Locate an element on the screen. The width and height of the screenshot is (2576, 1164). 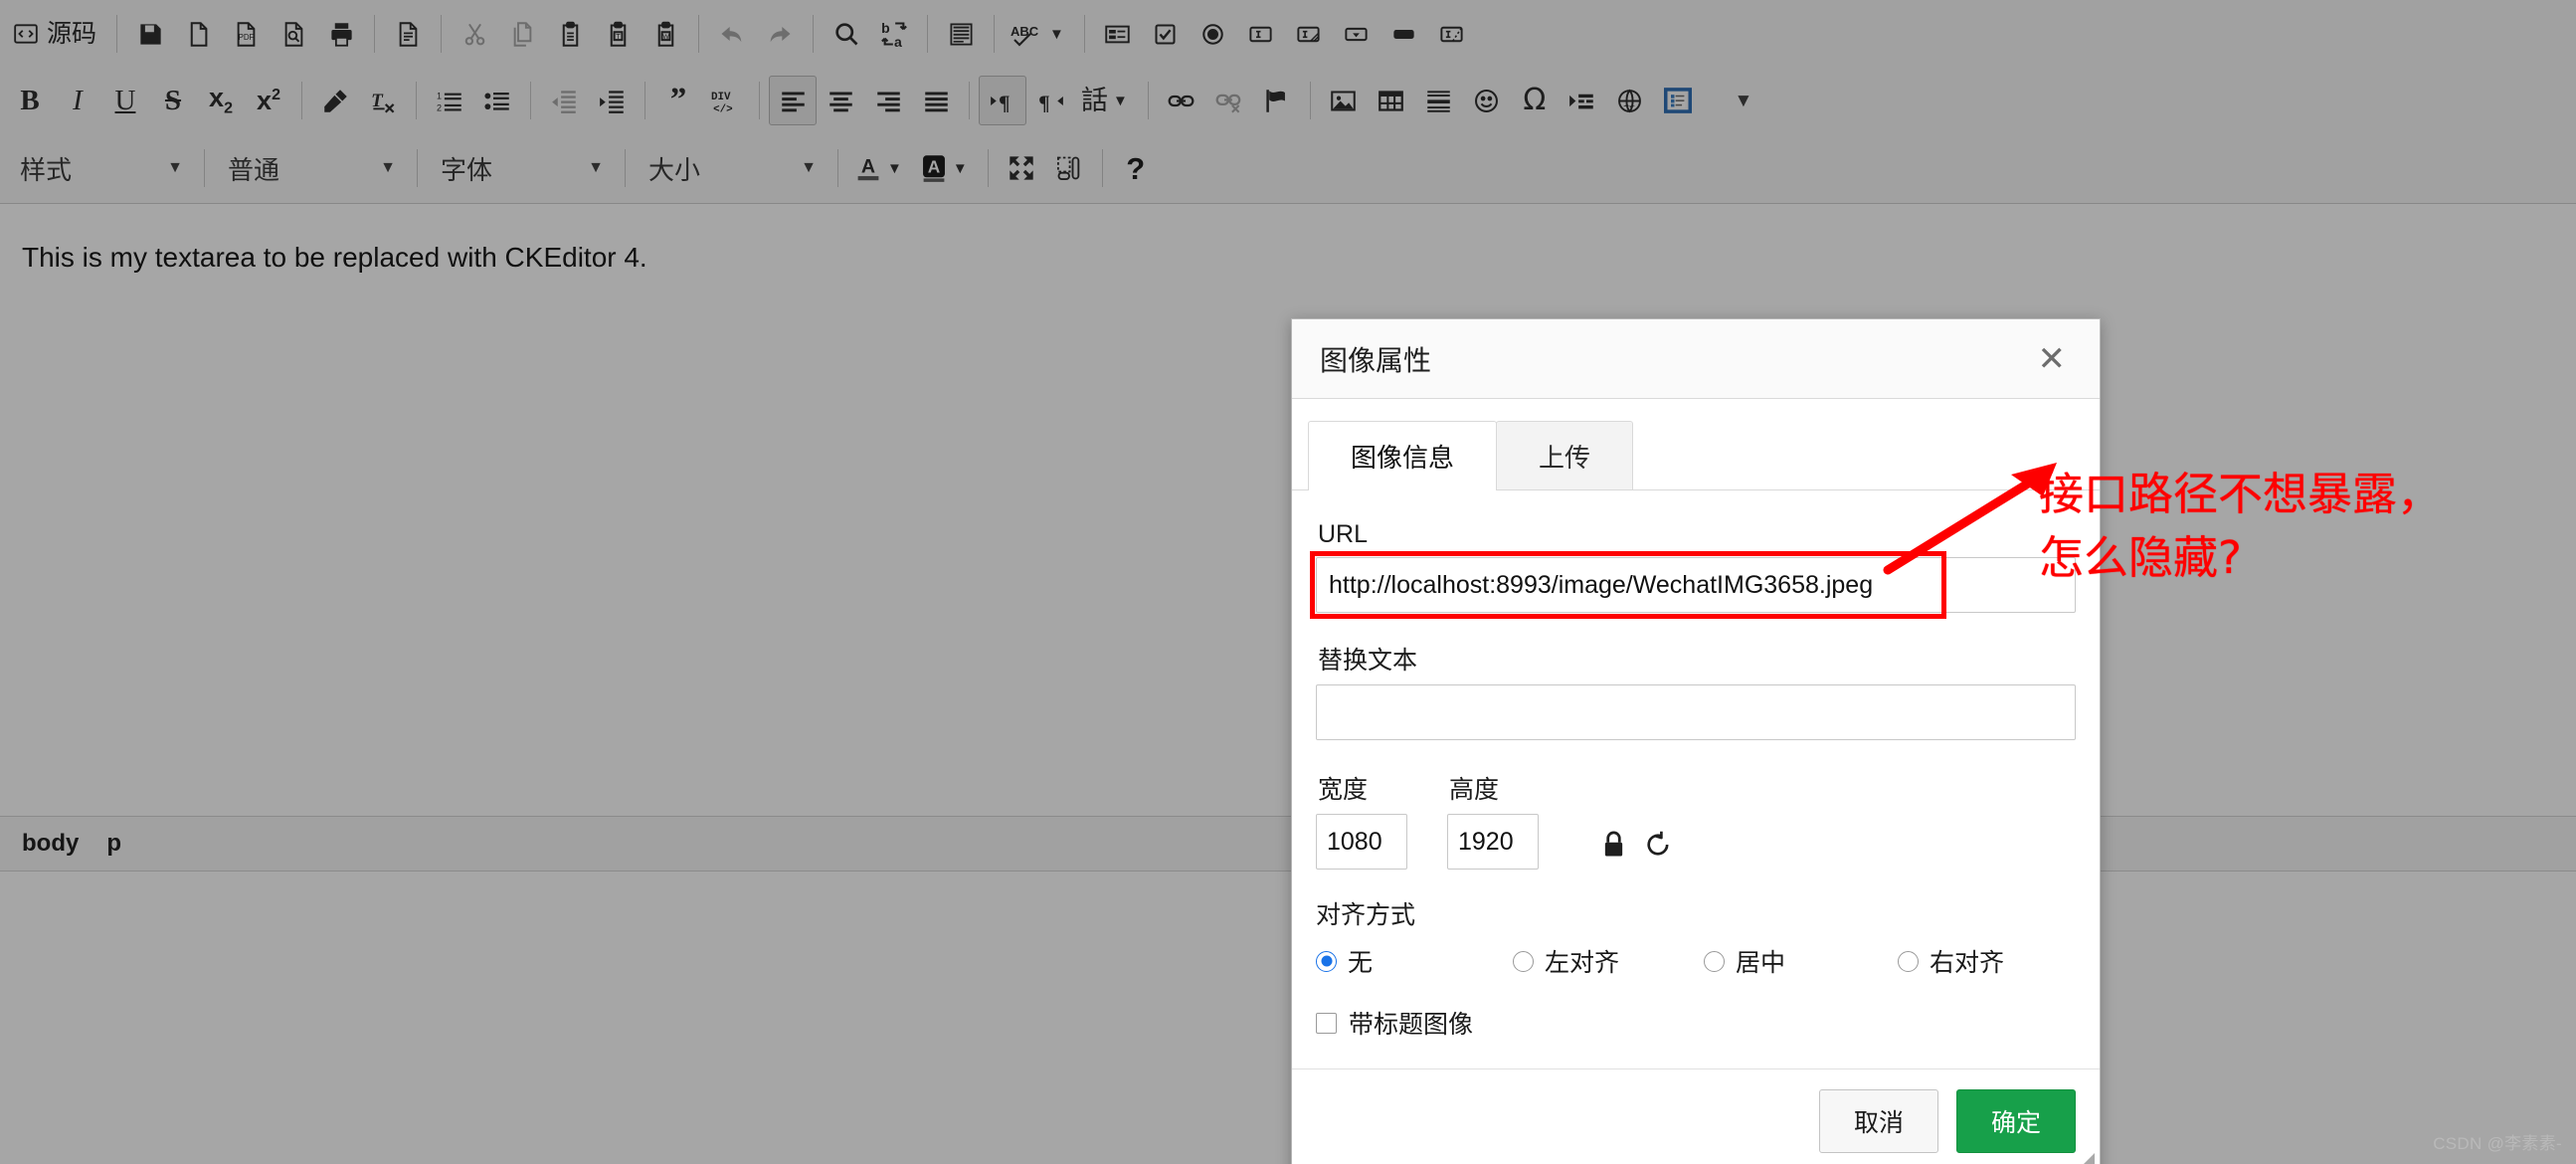
url-label: URL is located at coordinates (1343, 534).